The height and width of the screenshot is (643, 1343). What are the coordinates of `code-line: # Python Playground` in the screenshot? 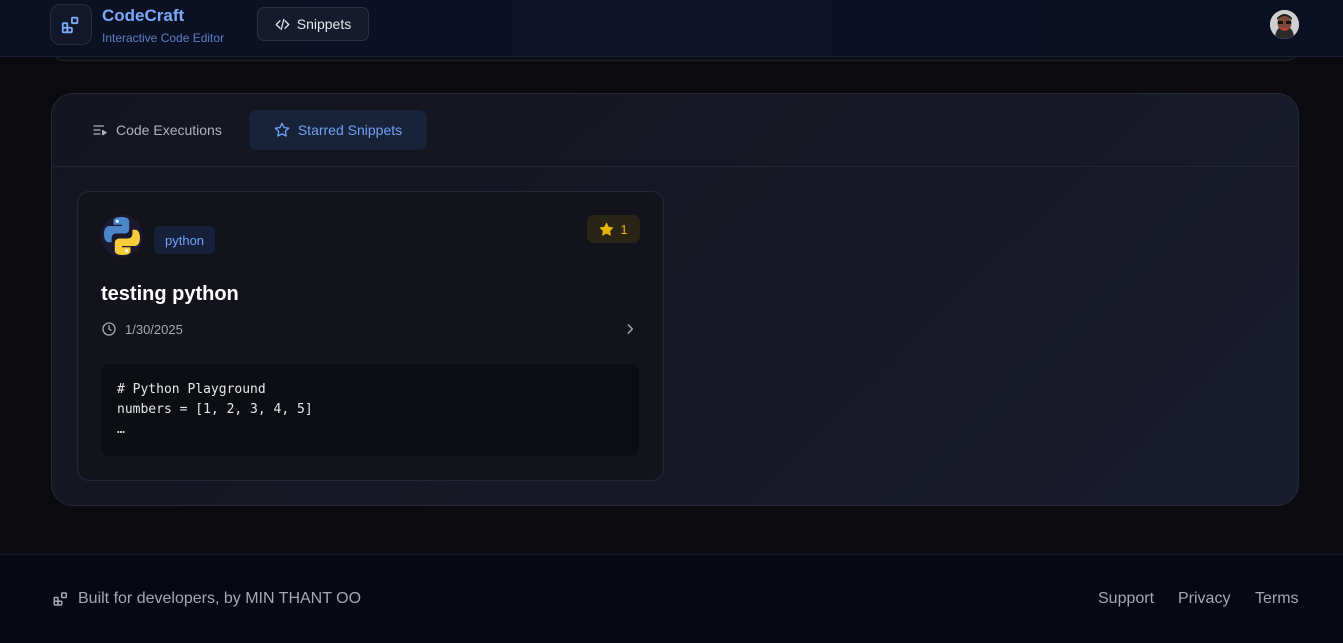 It's located at (191, 389).